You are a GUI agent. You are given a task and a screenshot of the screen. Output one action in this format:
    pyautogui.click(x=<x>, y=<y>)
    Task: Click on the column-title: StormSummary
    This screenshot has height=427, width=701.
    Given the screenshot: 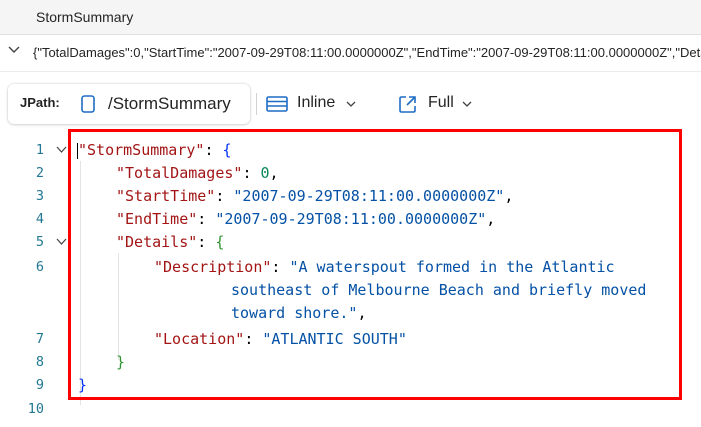 What is the action you would take?
    pyautogui.click(x=85, y=17)
    